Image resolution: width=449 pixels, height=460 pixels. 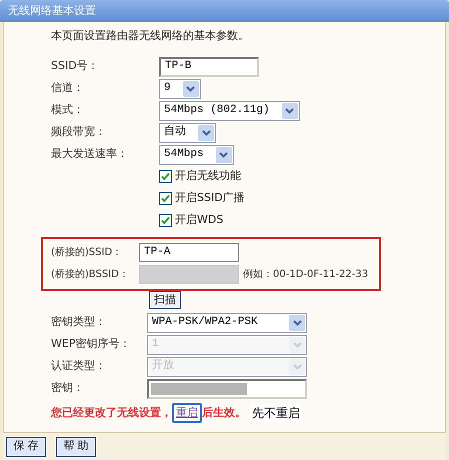 What do you see at coordinates (79, 366) in the screenshot?
I see `field-label: 认证类型：` at bounding box center [79, 366].